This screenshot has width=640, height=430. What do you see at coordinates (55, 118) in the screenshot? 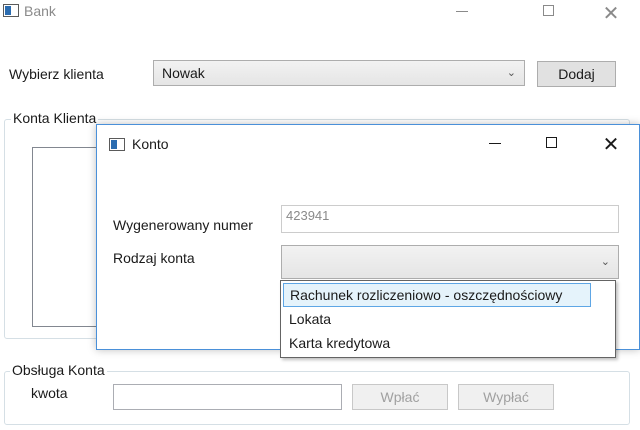
I see `accounts-group-title: Konta Klienta` at bounding box center [55, 118].